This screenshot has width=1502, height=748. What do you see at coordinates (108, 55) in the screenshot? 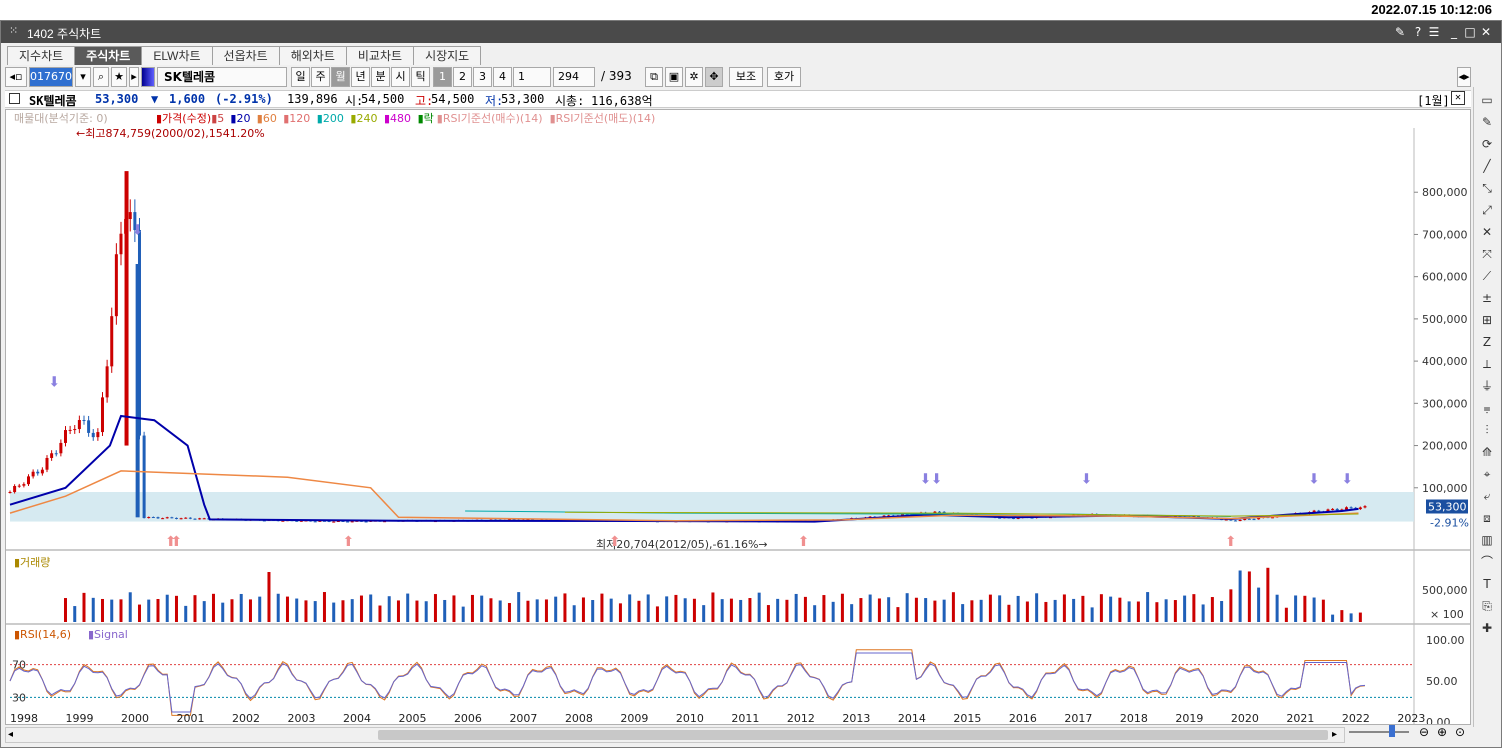
I see `tab-1: 주식차트` at bounding box center [108, 55].